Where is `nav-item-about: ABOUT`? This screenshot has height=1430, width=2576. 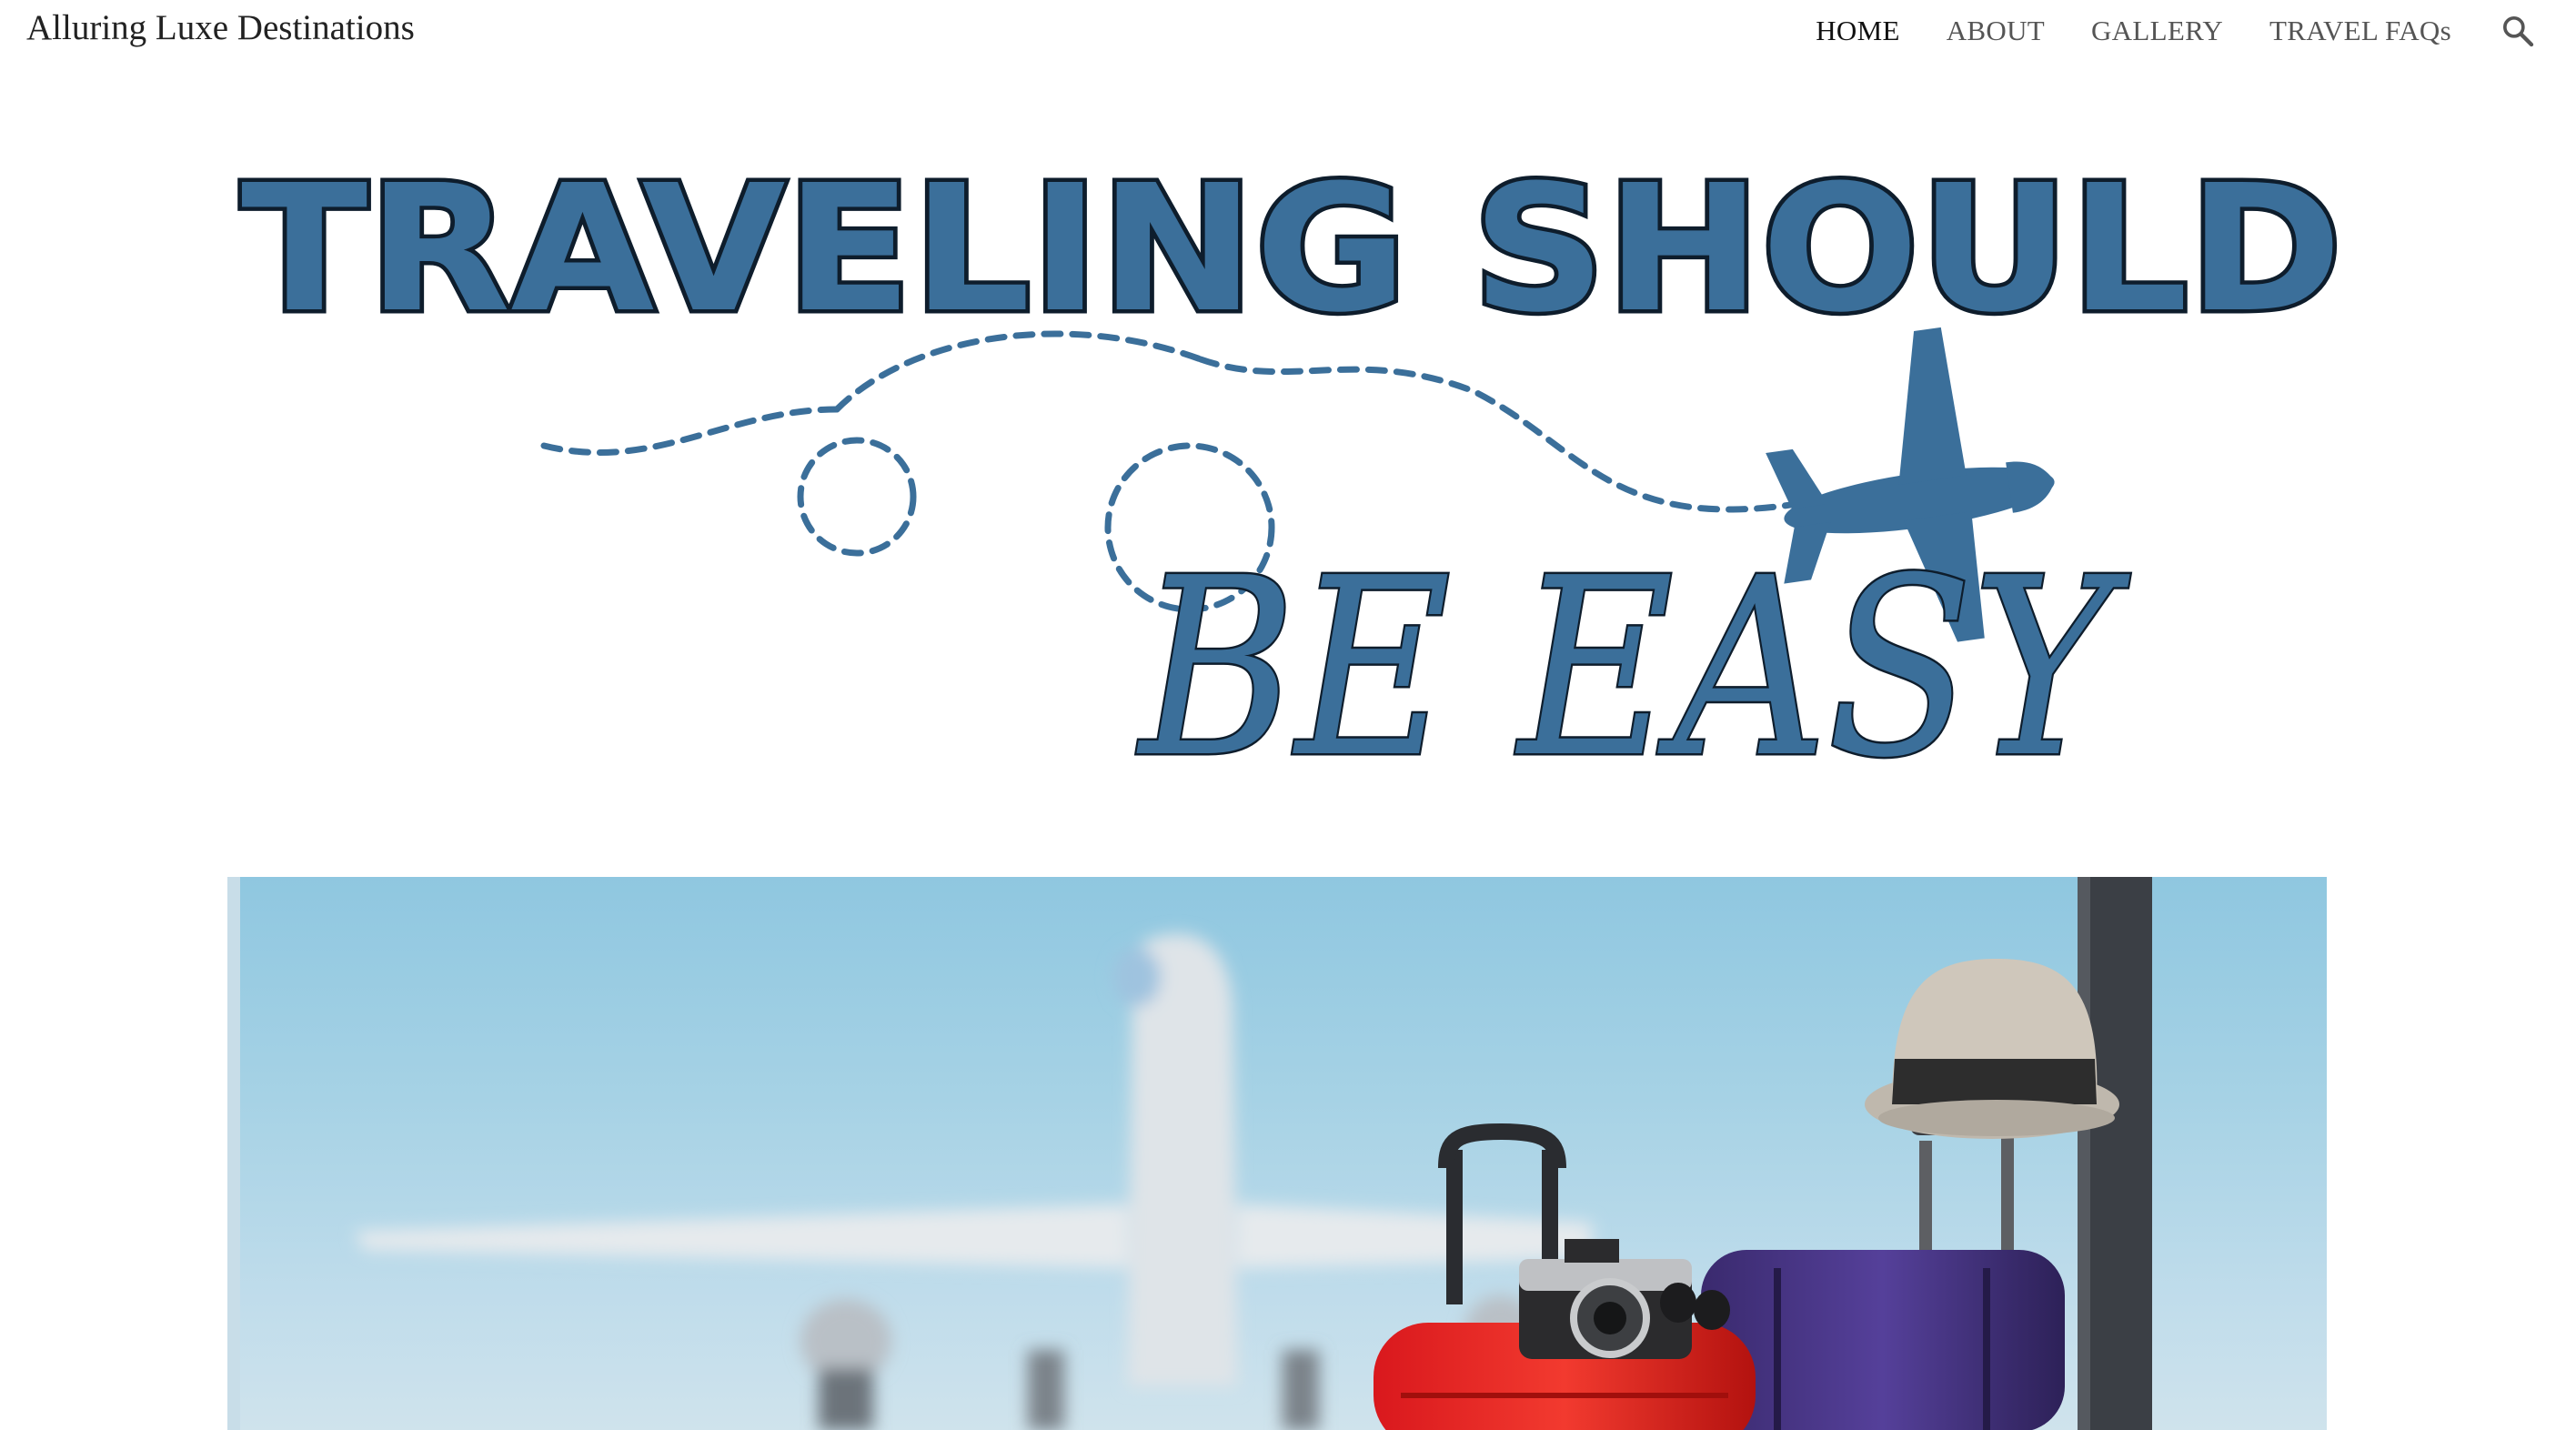
nav-item-about: ABOUT is located at coordinates (1996, 31).